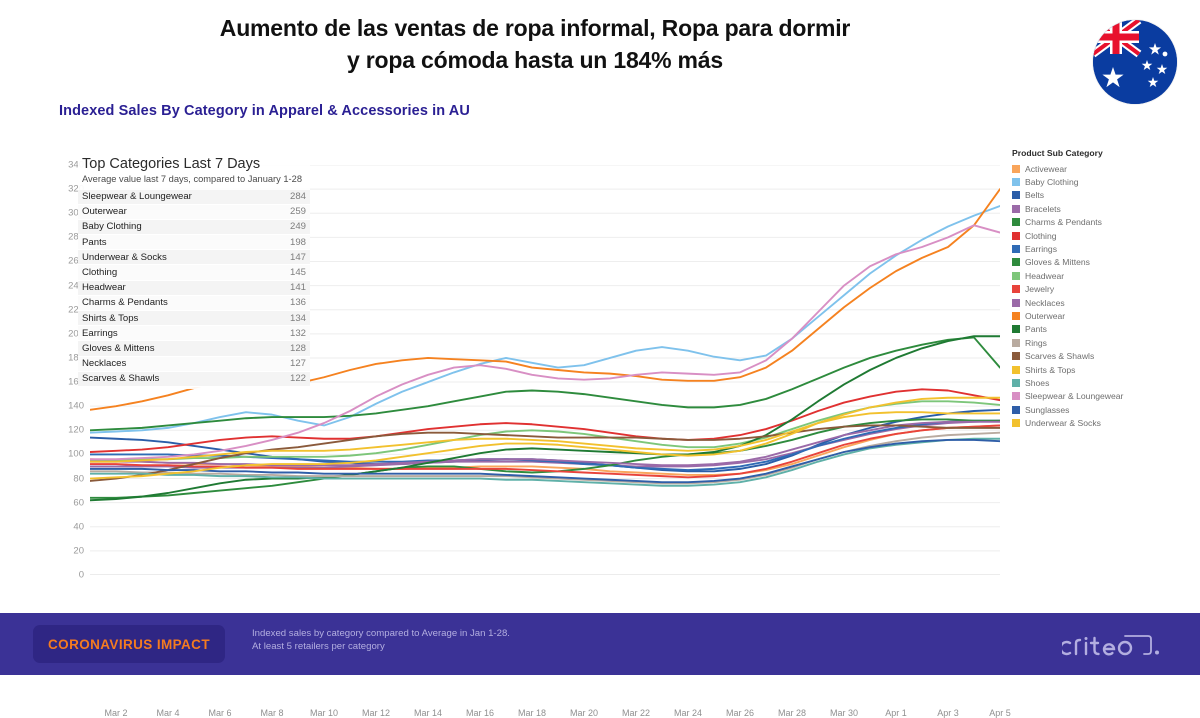 The height and width of the screenshot is (718, 1200). I want to click on top-category-row: Gloves & Mittens 128, so click(194, 349).